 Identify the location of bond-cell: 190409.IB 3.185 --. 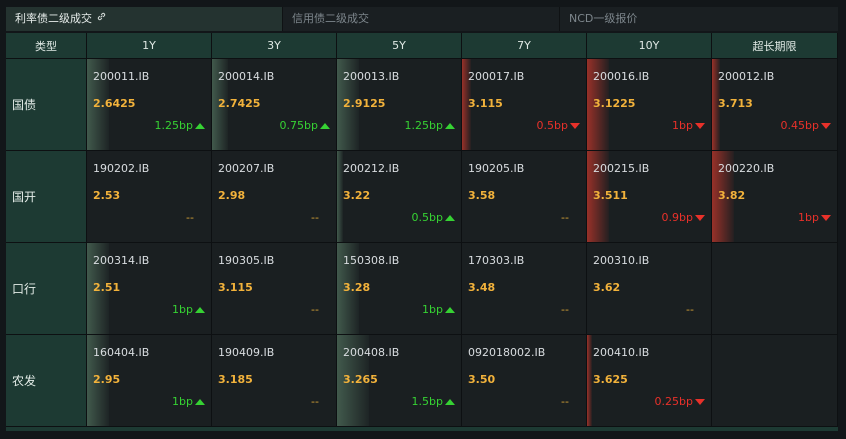
(274, 381).